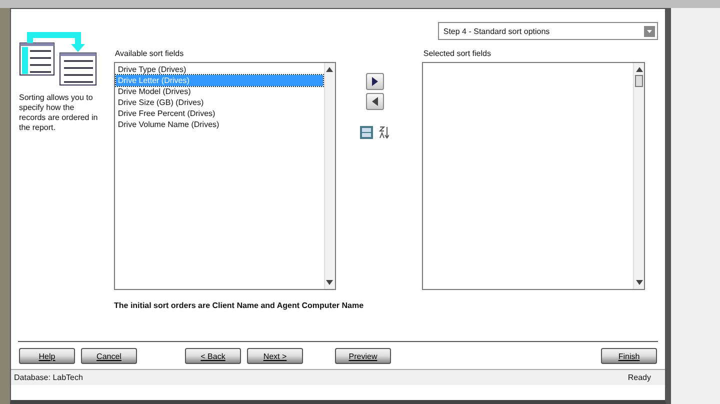 The height and width of the screenshot is (404, 720). I want to click on list-item: Drive Volume Name (Drives), so click(219, 124).